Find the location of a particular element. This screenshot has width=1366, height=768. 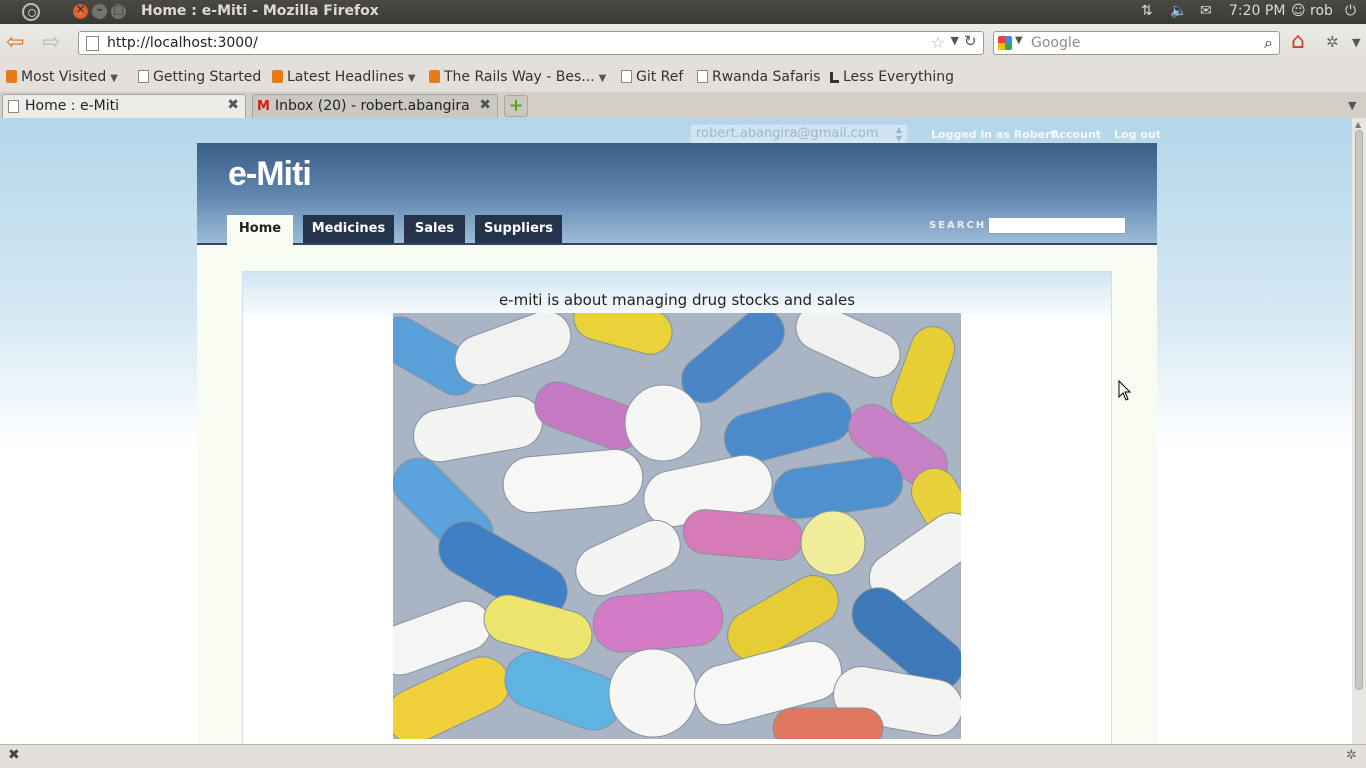

bookmark-label: Rwanda Safaris is located at coordinates (766, 77).